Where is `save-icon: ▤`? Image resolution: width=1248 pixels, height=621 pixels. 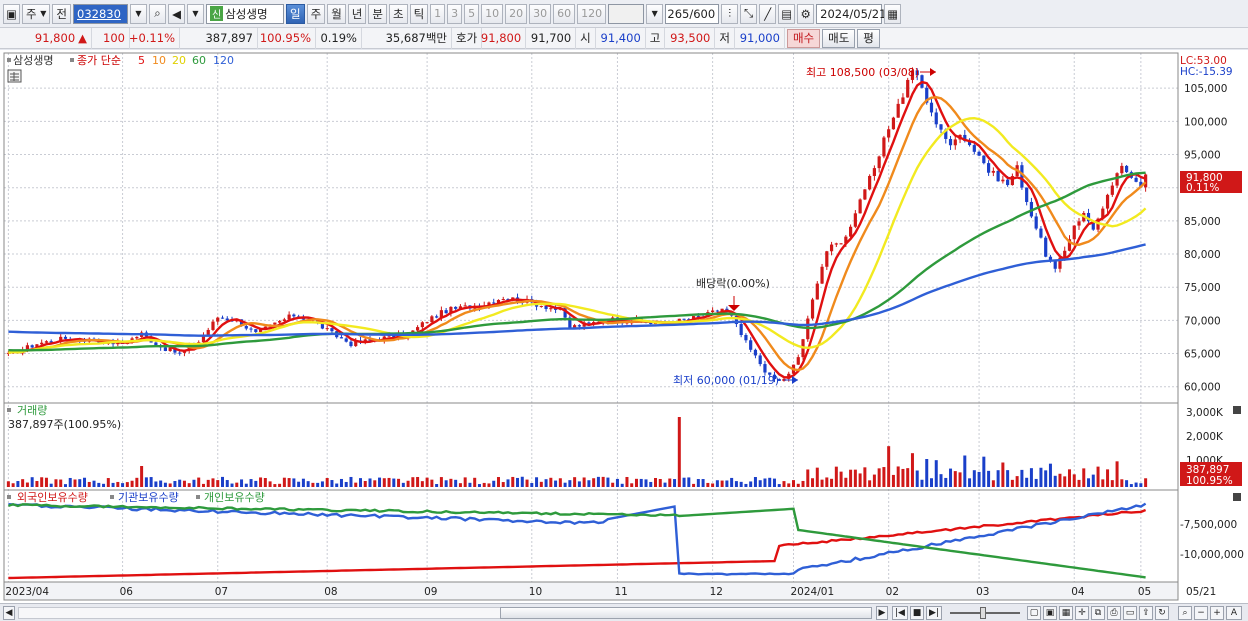
save-icon: ▤ is located at coordinates (787, 13).